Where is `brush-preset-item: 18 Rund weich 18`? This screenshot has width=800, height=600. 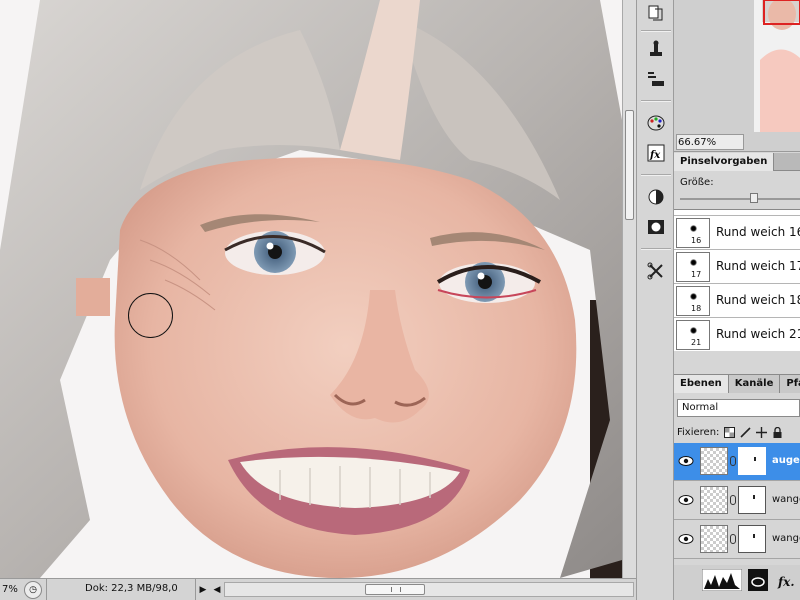
brush-preset-item: 18 Rund weich 18 is located at coordinates (737, 301).